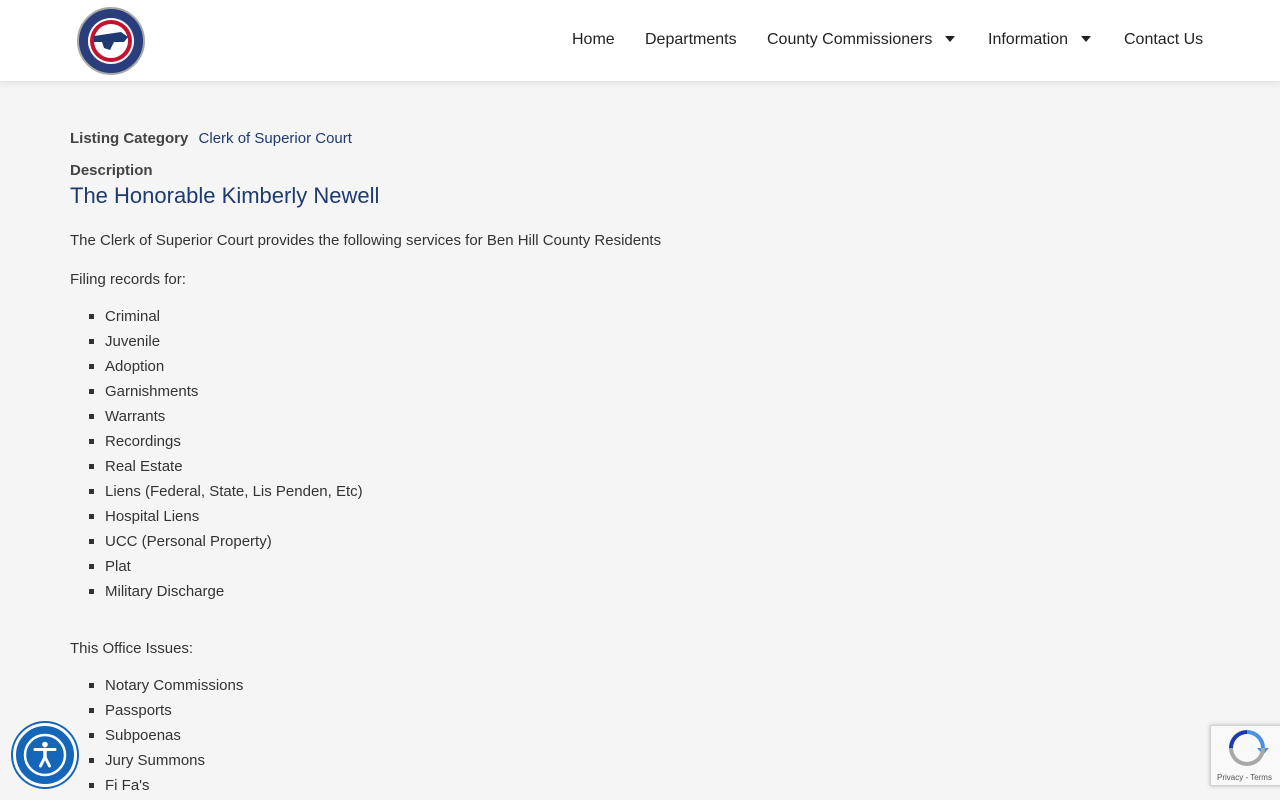 Image resolution: width=1280 pixels, height=800 pixels. I want to click on issues-heading: This Office Issues:, so click(132, 648).